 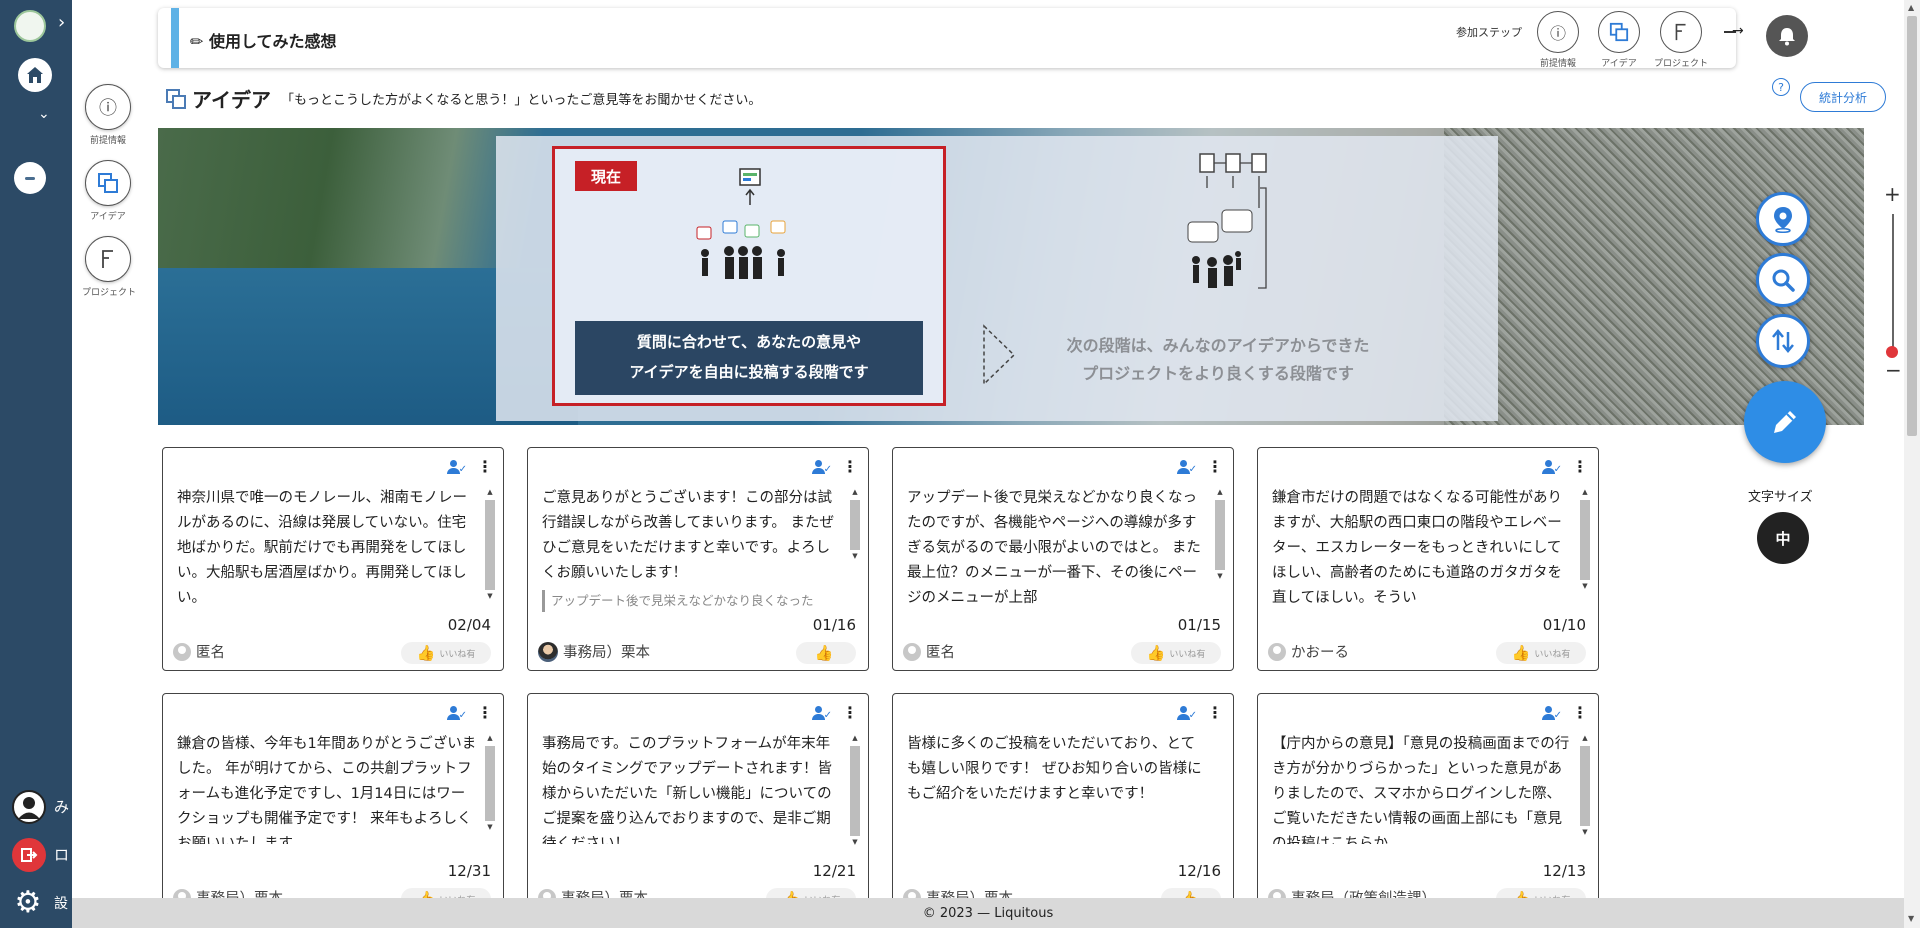 I want to click on user-label: み, so click(x=61, y=806).